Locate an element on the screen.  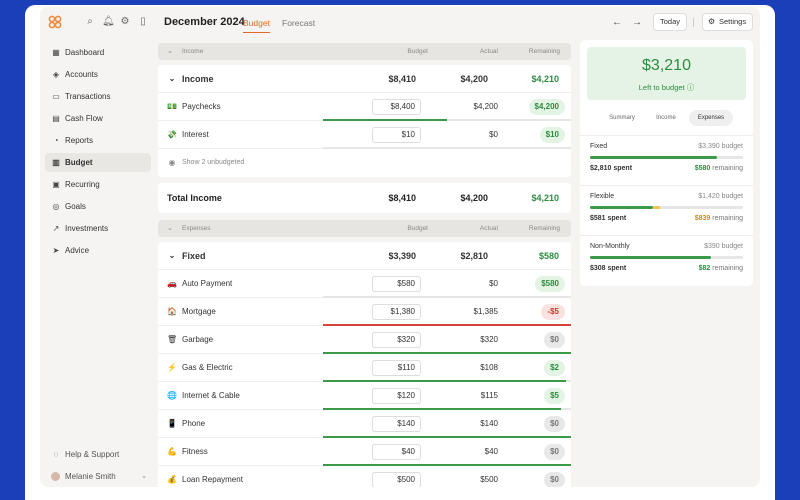
table-row: 🌐 Internet & Cable $120 $115 $5 is located at coordinates (364, 396).